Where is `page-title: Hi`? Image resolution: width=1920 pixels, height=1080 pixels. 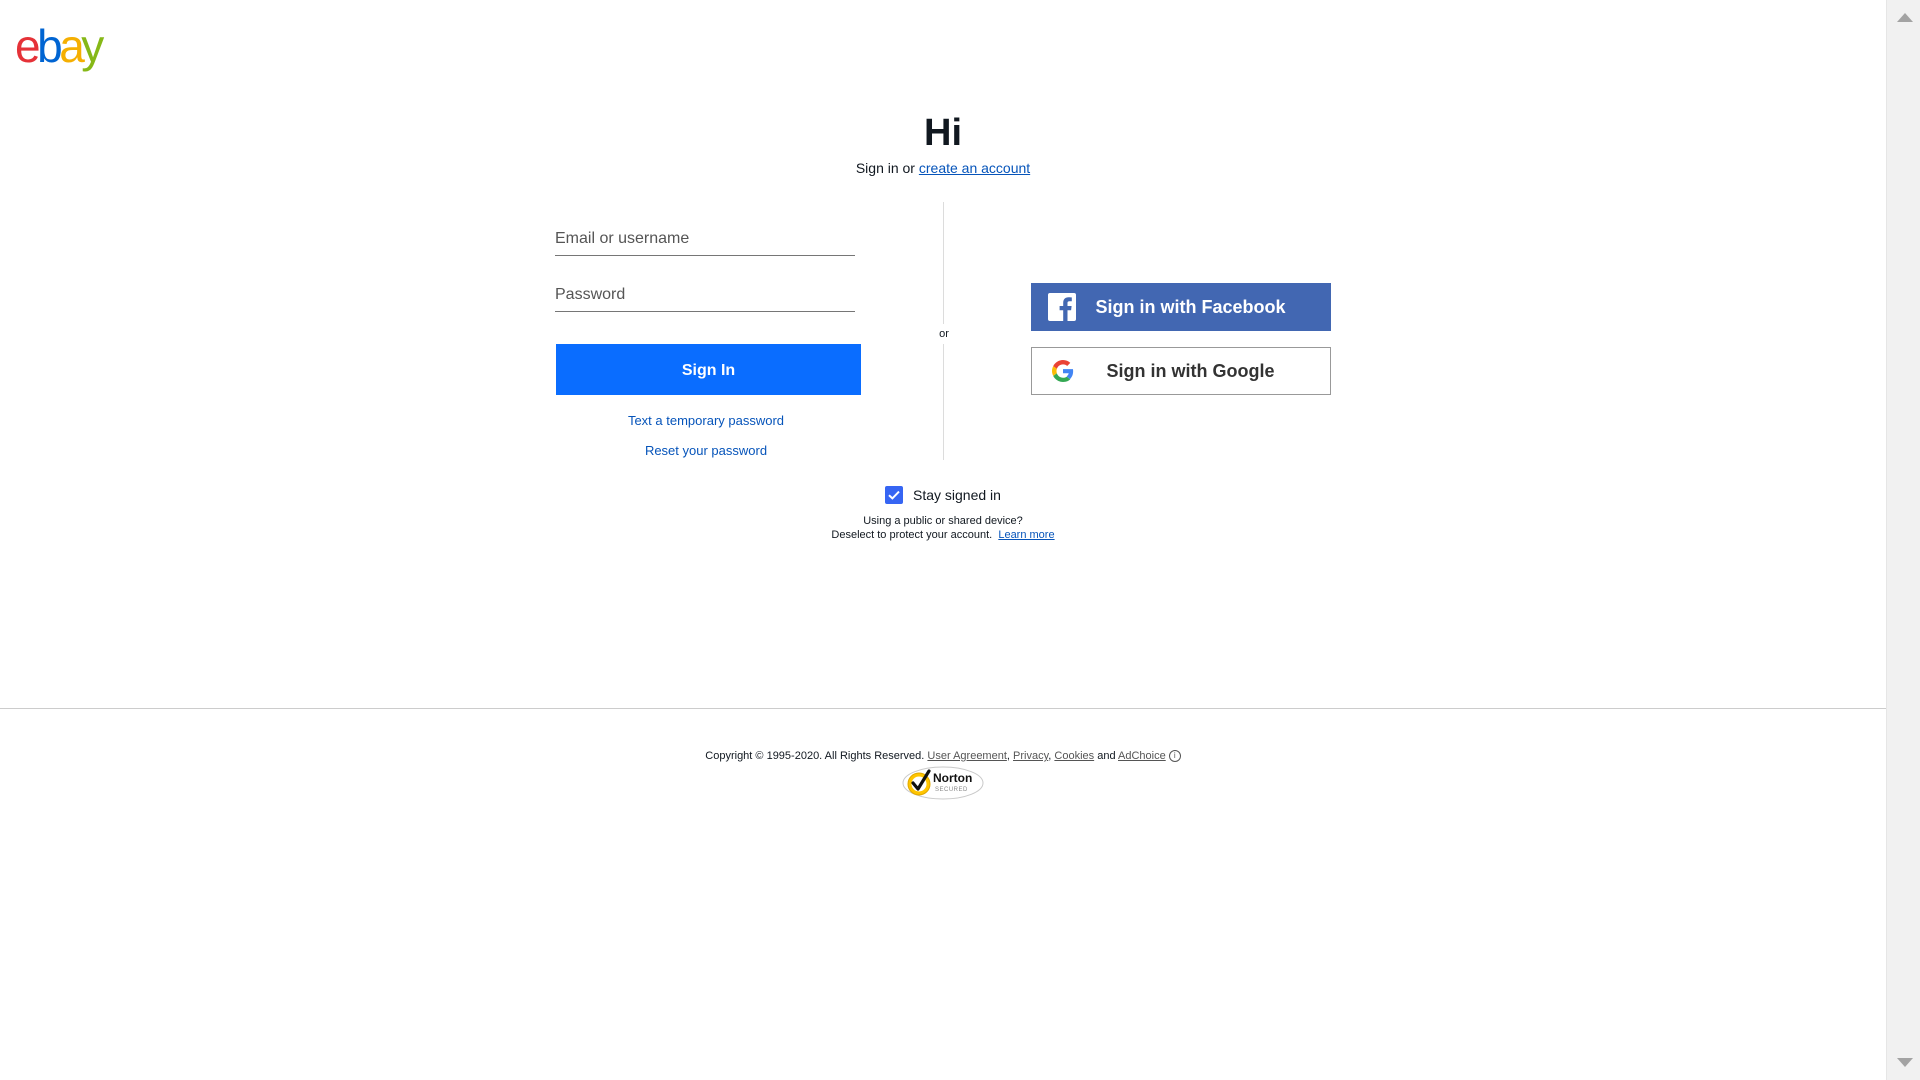
page-title: Hi is located at coordinates (943, 133).